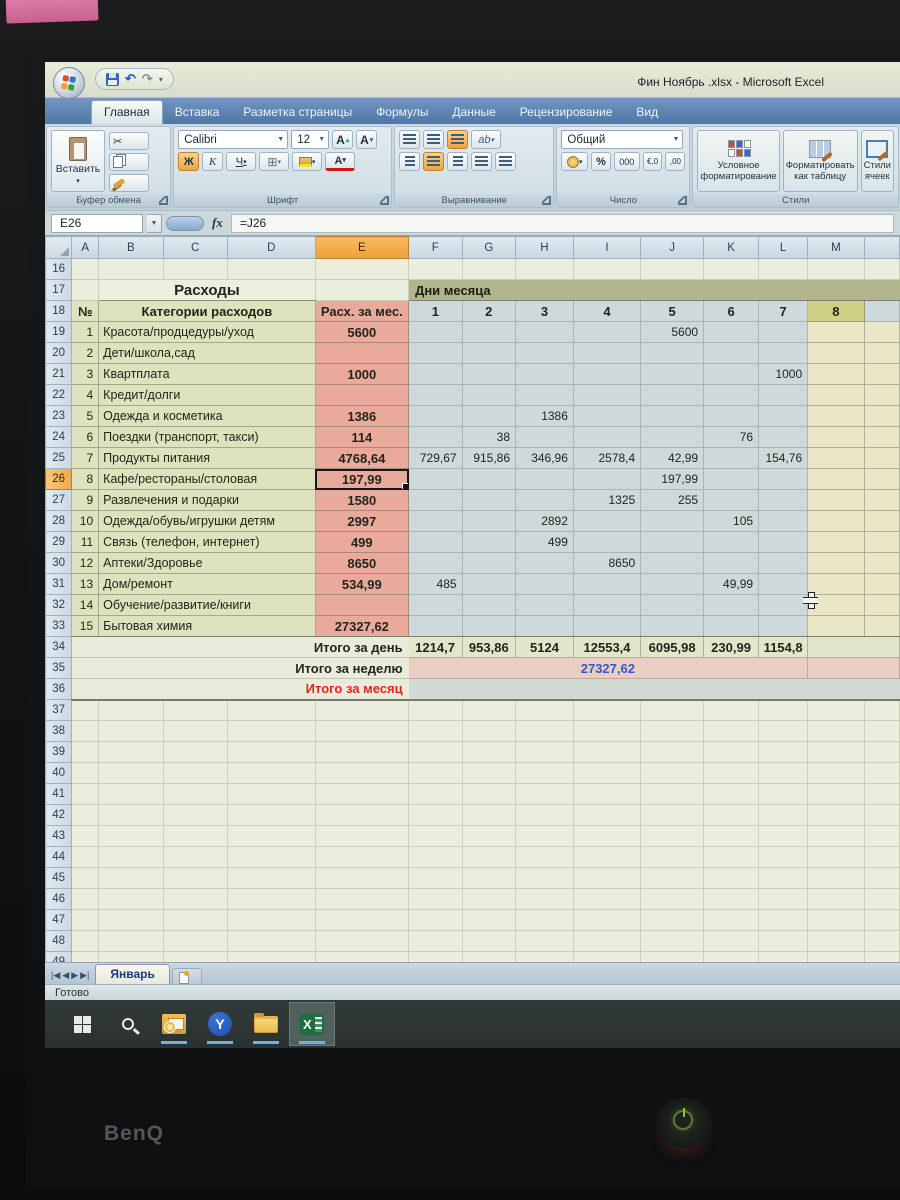 This screenshot has height=1200, width=900. Describe the element at coordinates (207, 542) in the screenshot. I see `category-name: Связь (телефон, интернет)` at that location.